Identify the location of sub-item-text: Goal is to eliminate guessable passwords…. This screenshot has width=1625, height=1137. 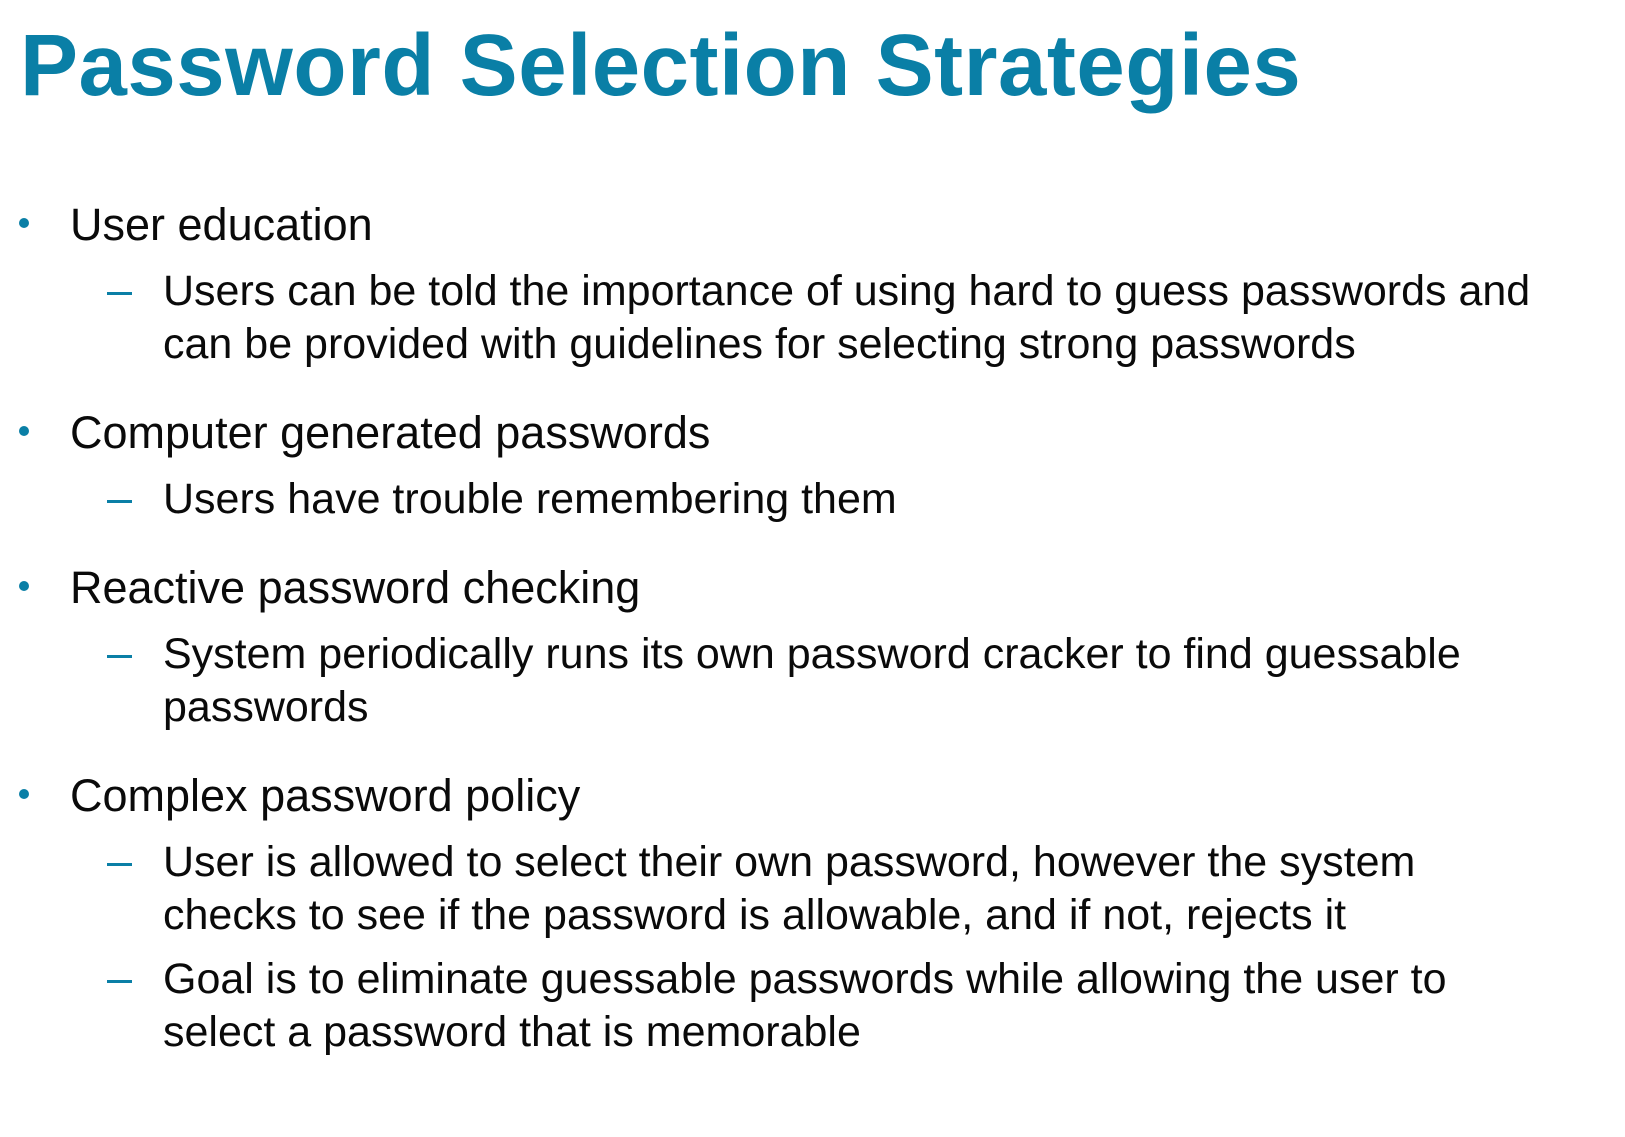
(805, 1005).